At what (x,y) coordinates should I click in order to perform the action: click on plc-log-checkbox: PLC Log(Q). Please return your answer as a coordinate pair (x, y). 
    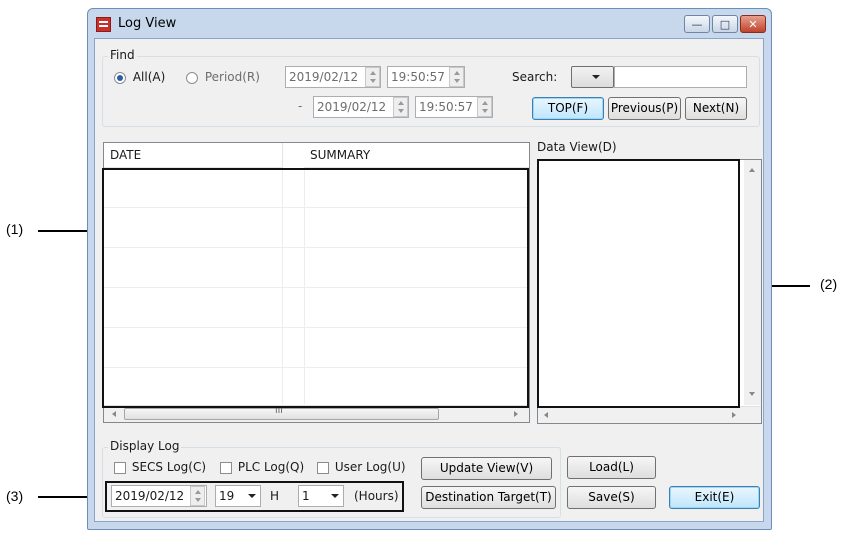
    Looking at the image, I should click on (262, 467).